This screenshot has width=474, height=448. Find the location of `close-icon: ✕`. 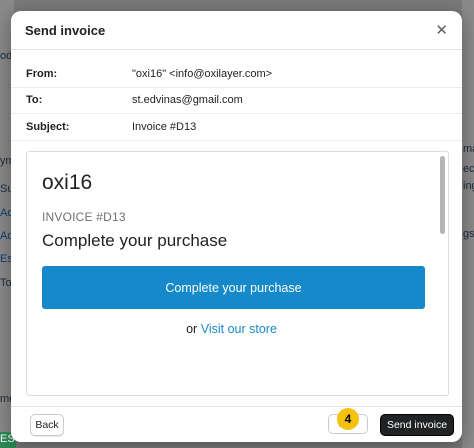

close-icon: ✕ is located at coordinates (441, 30).